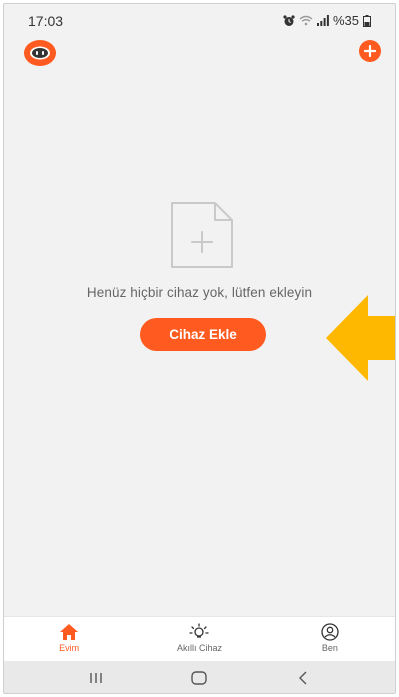 The image size is (399, 697). I want to click on home-nav-button, so click(199, 678).